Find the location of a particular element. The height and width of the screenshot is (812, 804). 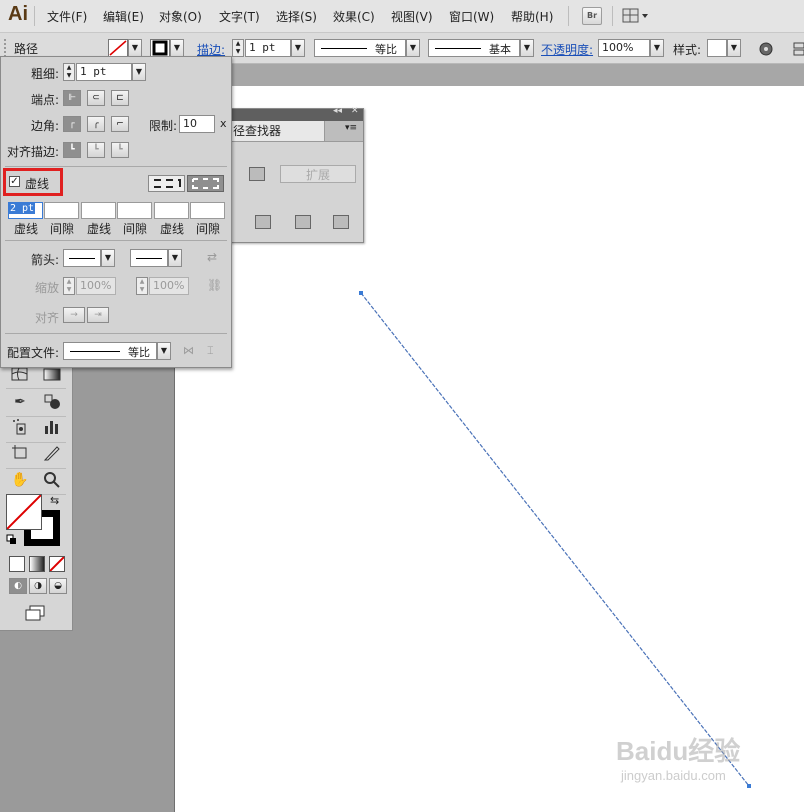

menu-window: 窗口(W) is located at coordinates (471, 16).